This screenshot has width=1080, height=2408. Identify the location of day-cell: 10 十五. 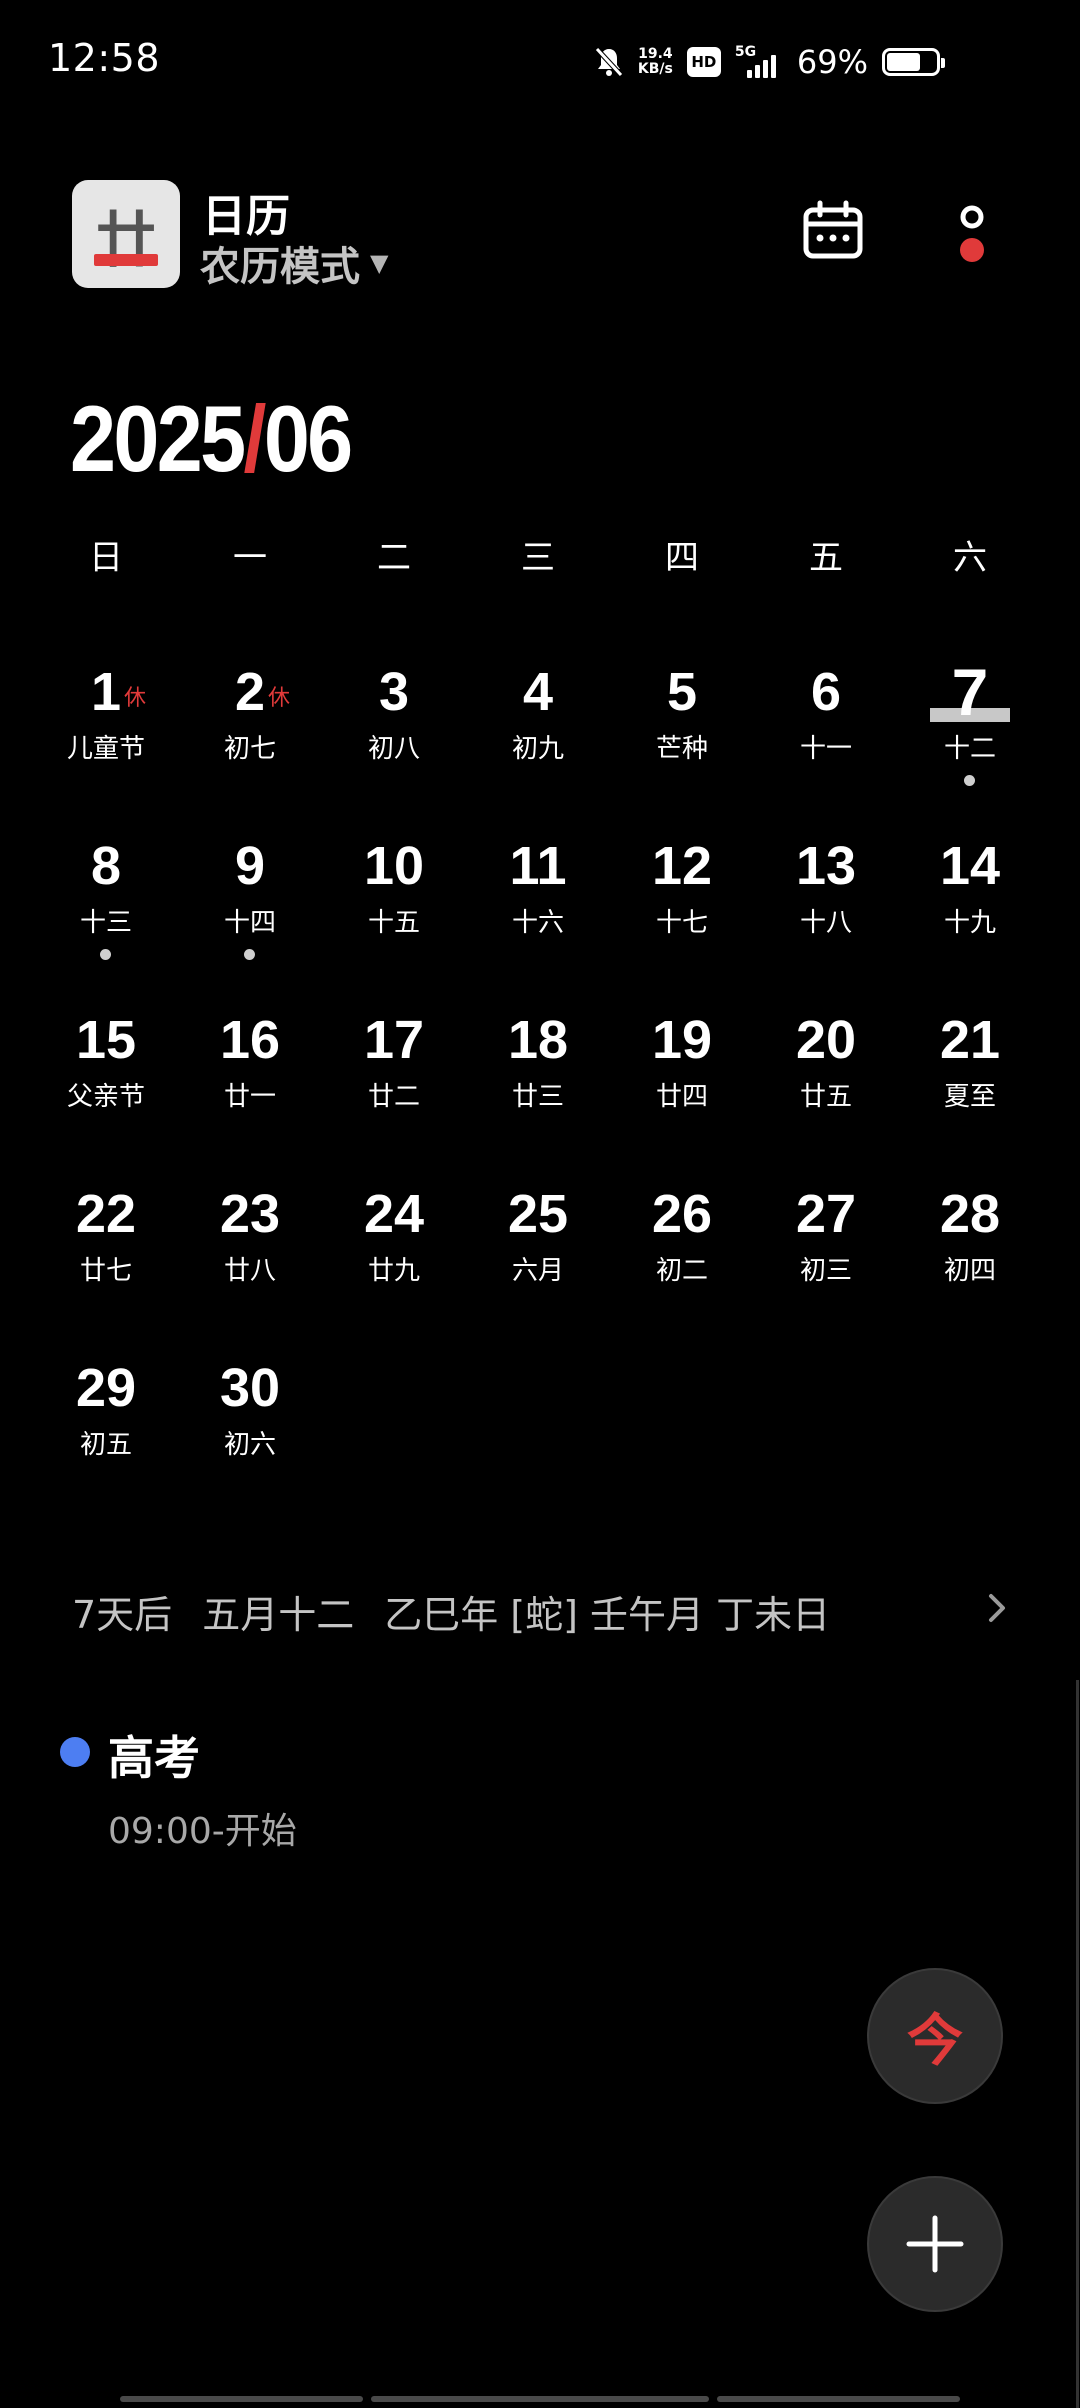
(394, 911).